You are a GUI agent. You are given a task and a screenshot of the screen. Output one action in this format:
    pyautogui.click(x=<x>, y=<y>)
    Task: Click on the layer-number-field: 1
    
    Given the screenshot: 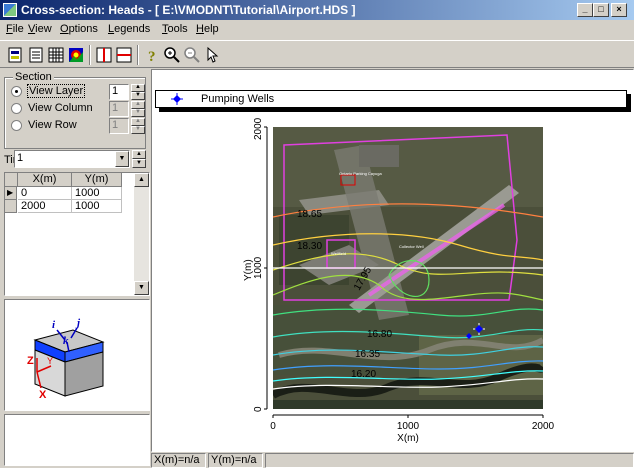 What is the action you would take?
    pyautogui.click(x=119, y=92)
    